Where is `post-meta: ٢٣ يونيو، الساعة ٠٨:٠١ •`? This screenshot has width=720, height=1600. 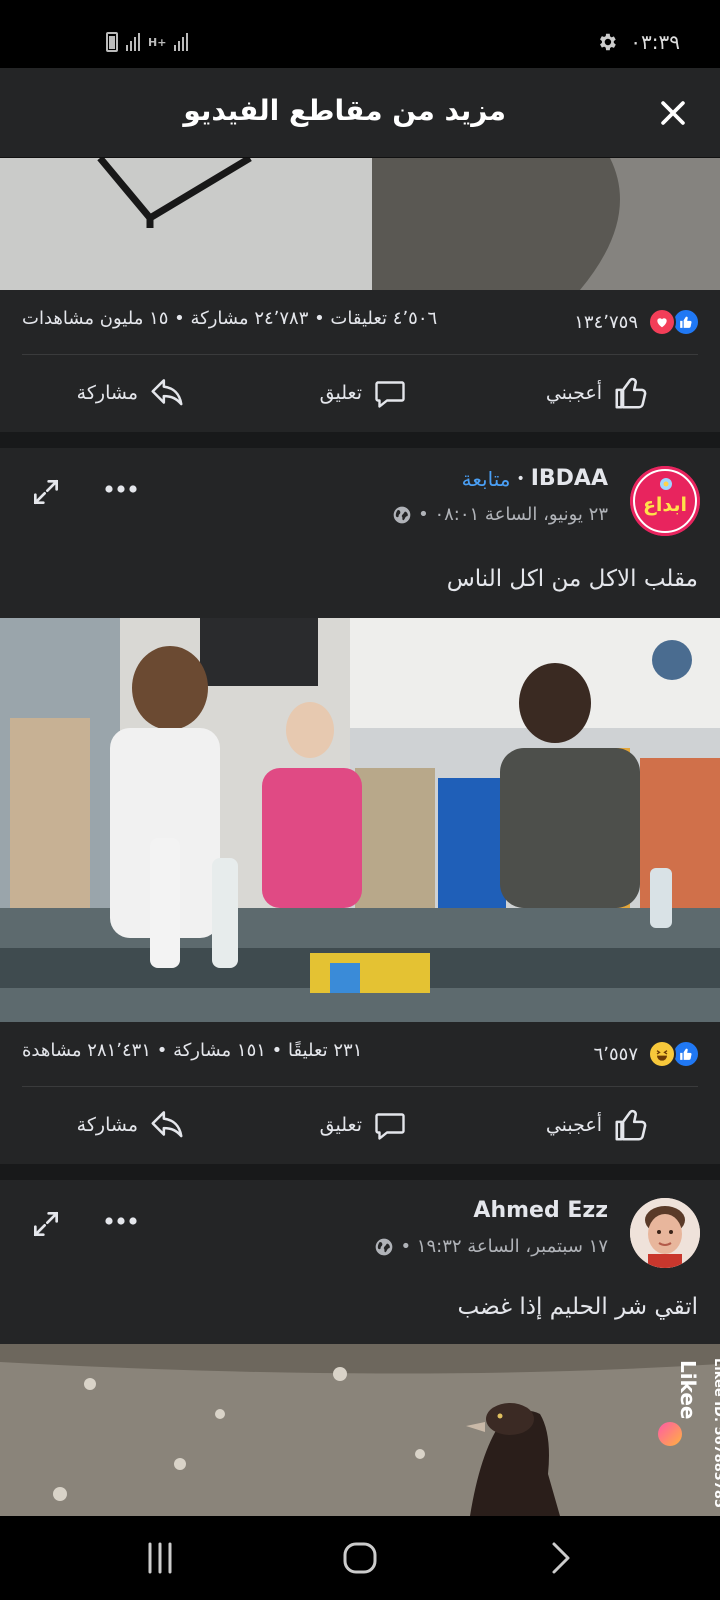
post-meta: ٢٣ يونيو، الساعة ٠٨:٠١ • is located at coordinates (500, 514).